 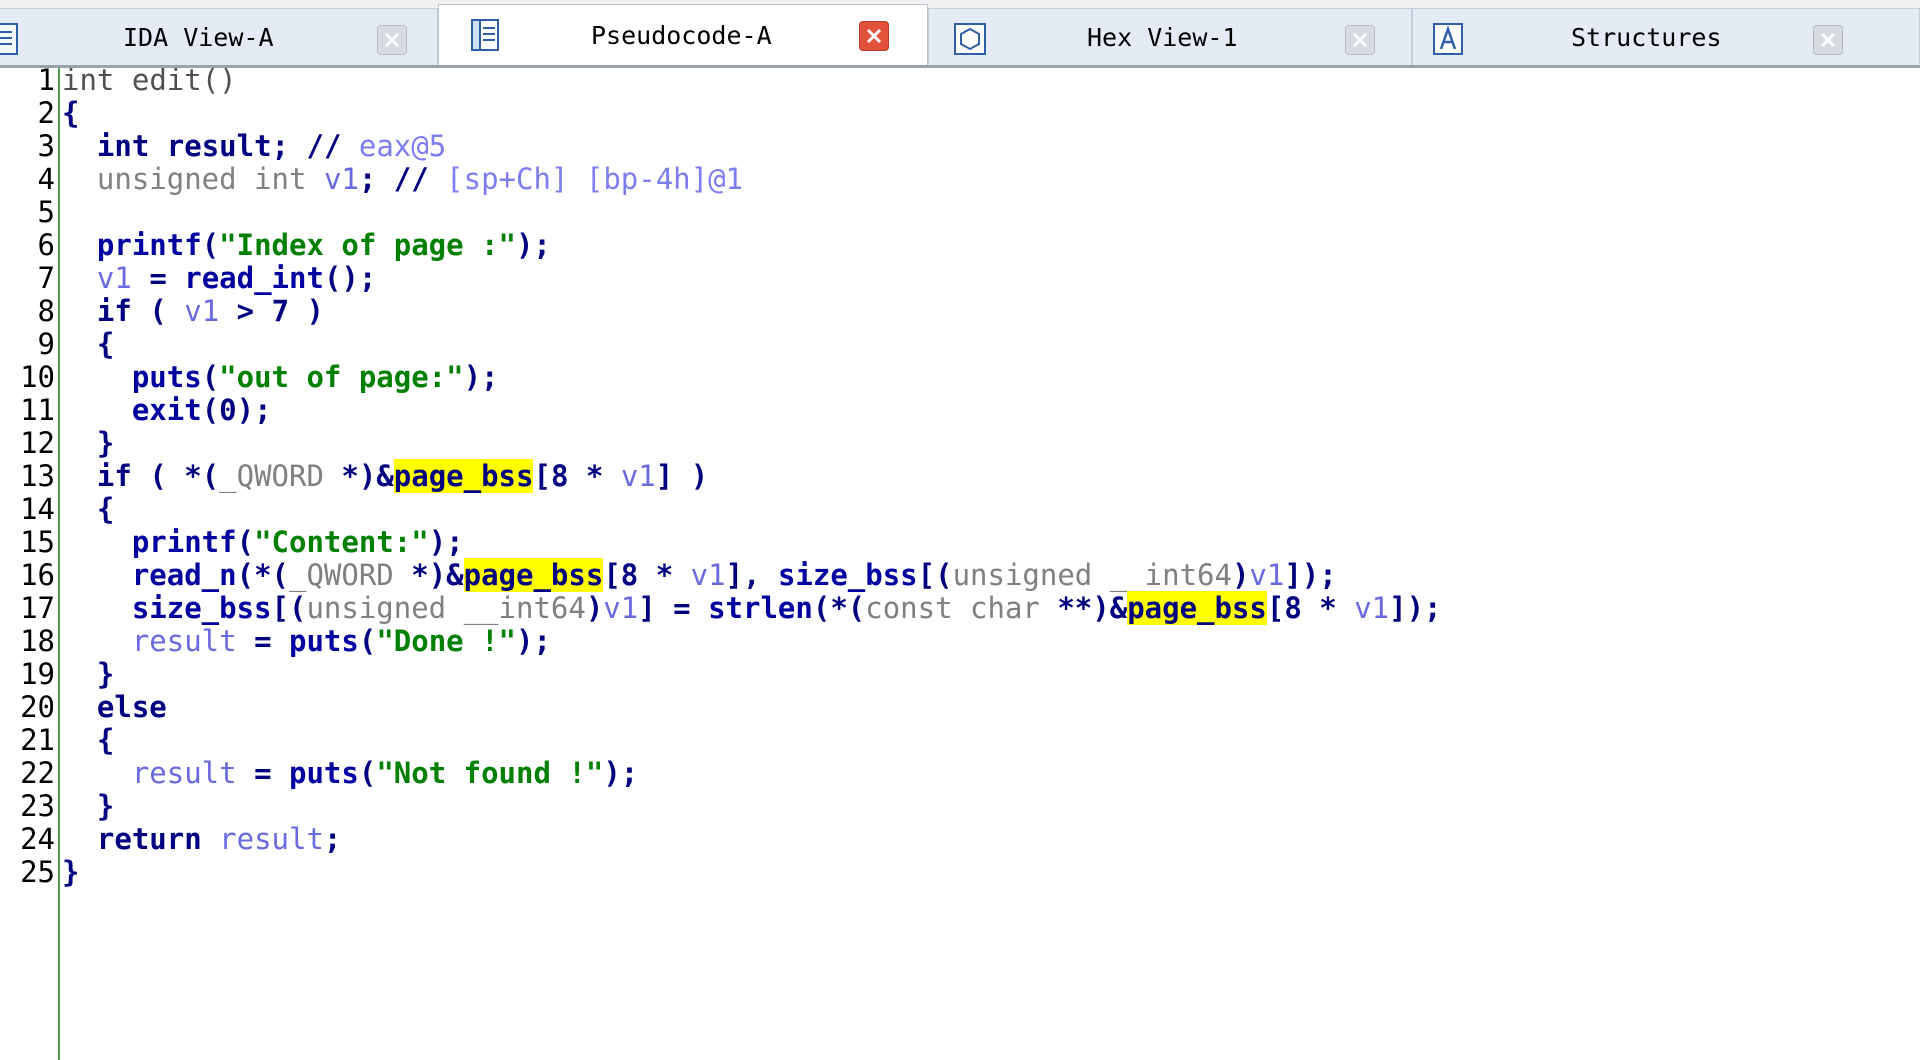 I want to click on hex-view-icon, so click(x=970, y=39).